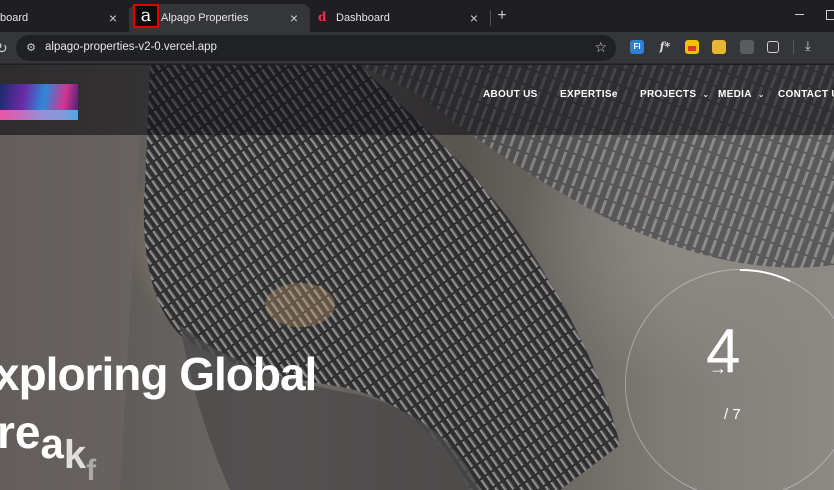 The width and height of the screenshot is (834, 490). What do you see at coordinates (808, 46) in the screenshot?
I see `download-icon: ⤓` at bounding box center [808, 46].